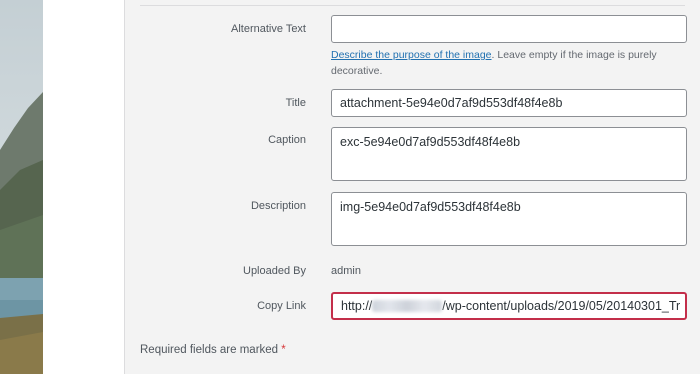 The image size is (700, 374). Describe the element at coordinates (357, 306) in the screenshot. I see `copy-link-prefix: http://` at that location.